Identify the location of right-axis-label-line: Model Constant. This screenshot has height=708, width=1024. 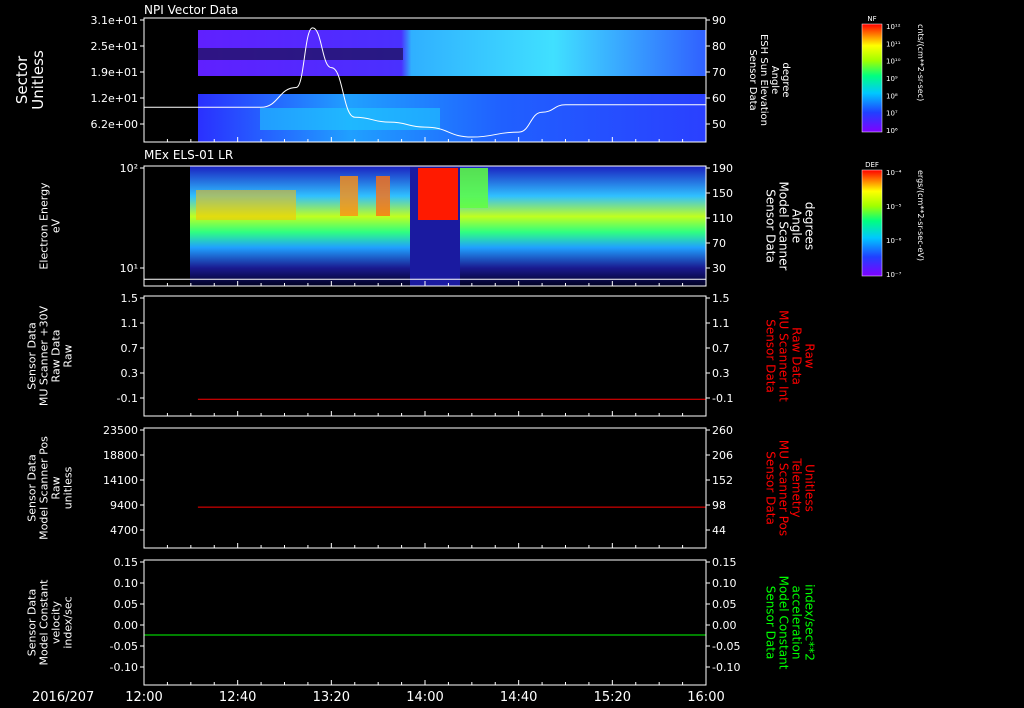
(784, 623).